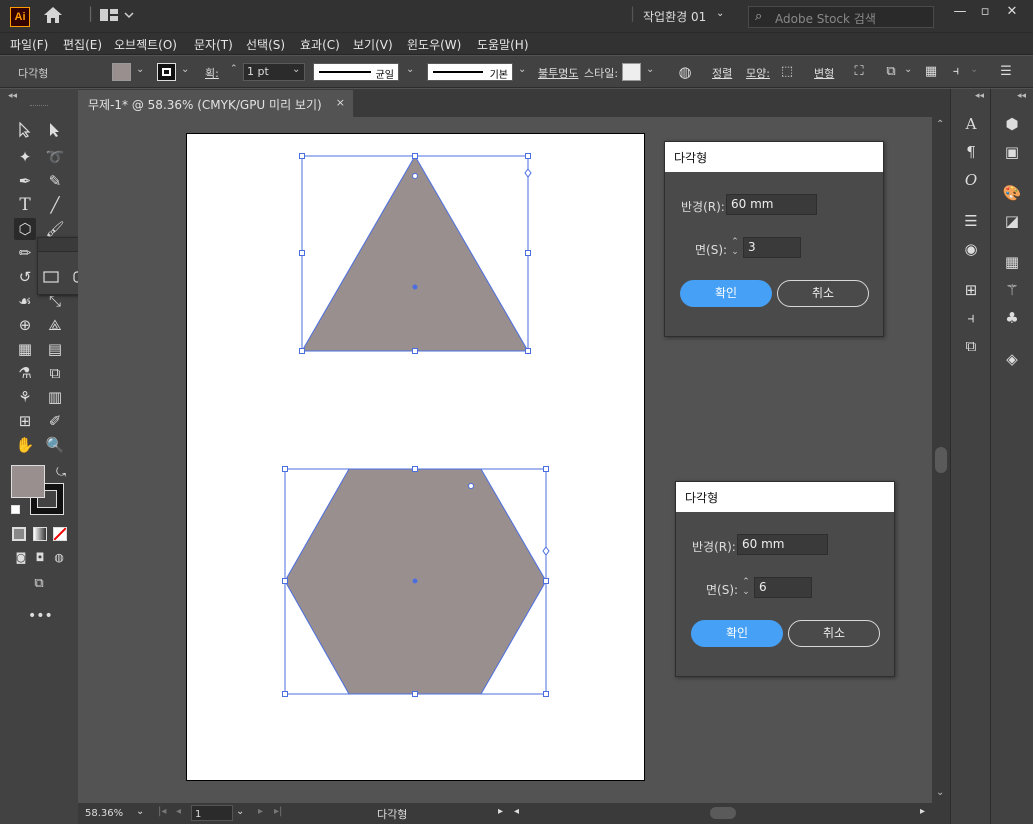  I want to click on color-panel-icon: 🎨, so click(1012, 193).